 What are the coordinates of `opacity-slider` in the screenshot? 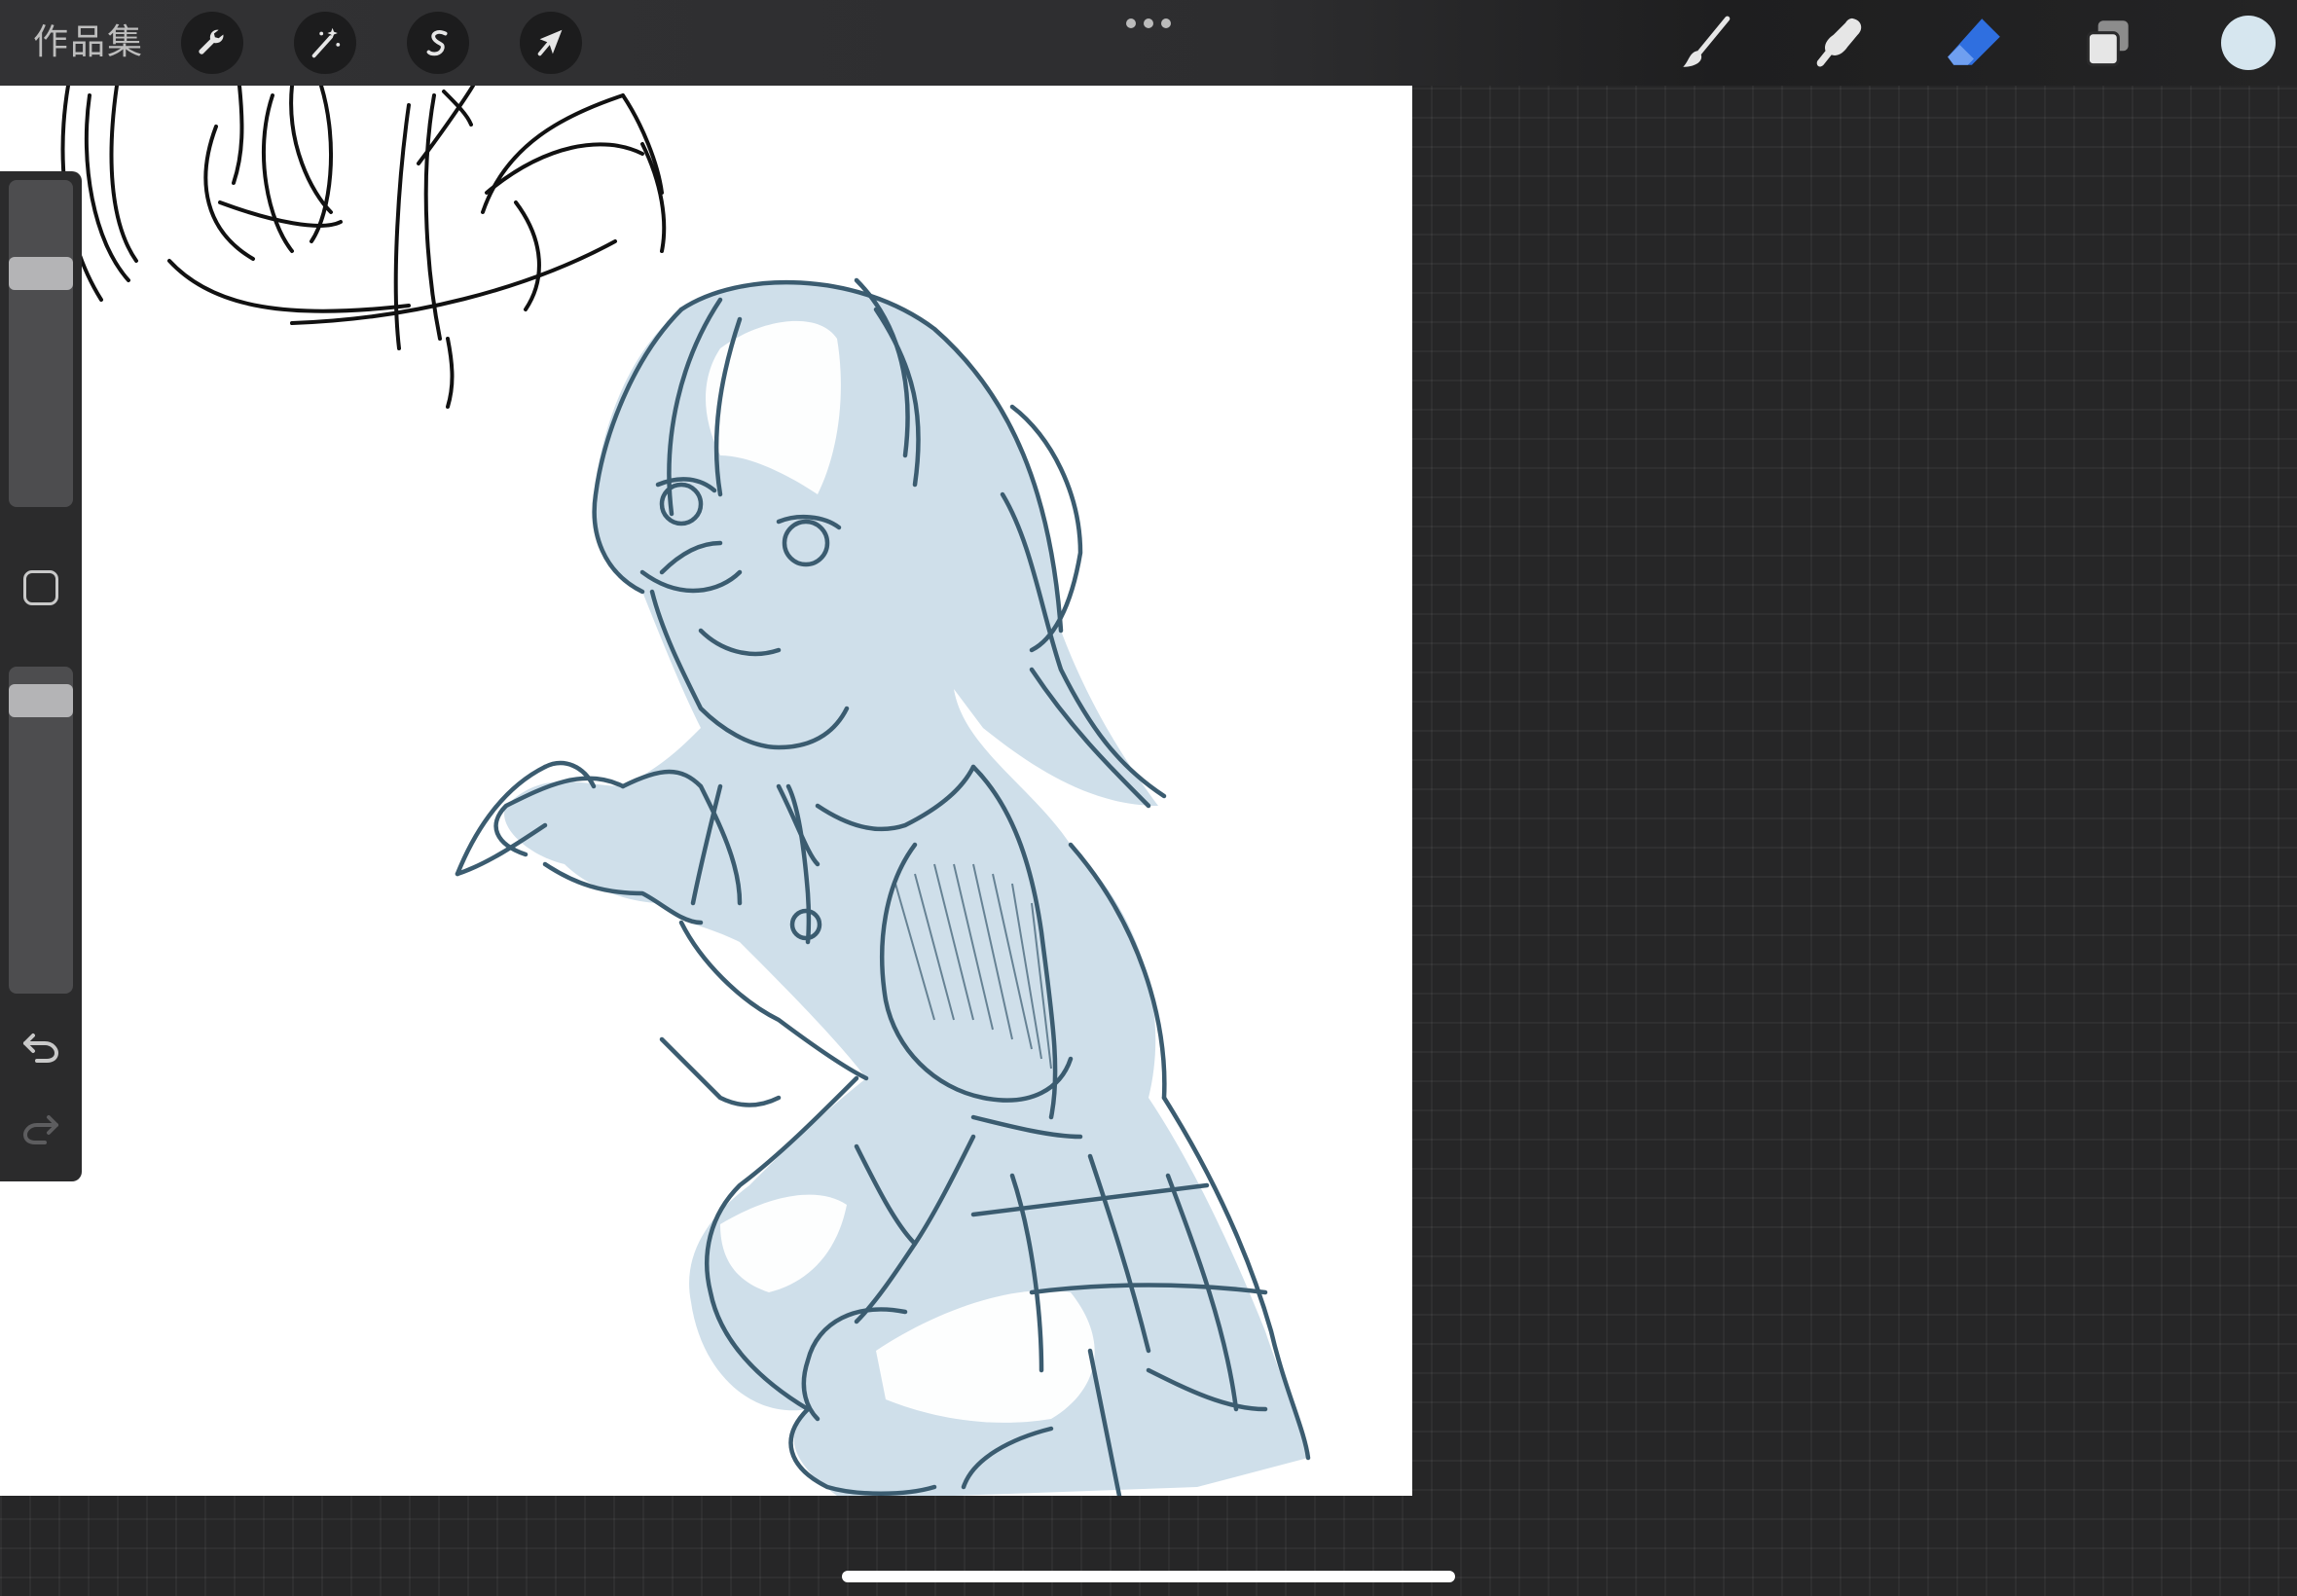 It's located at (41, 830).